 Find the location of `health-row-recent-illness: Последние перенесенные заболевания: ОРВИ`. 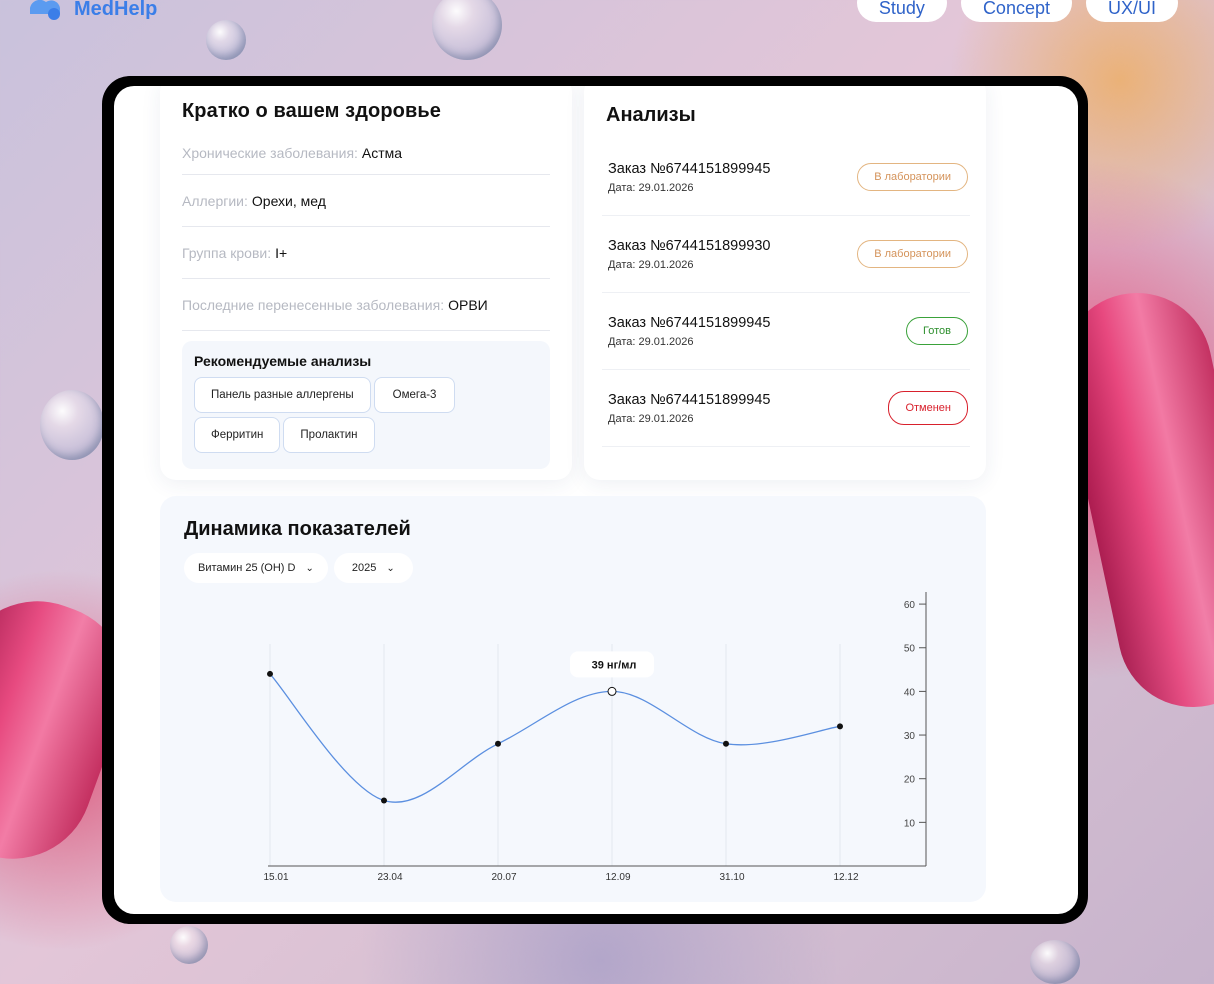

health-row-recent-illness: Последние перенесенные заболевания: ОРВИ is located at coordinates (366, 305).